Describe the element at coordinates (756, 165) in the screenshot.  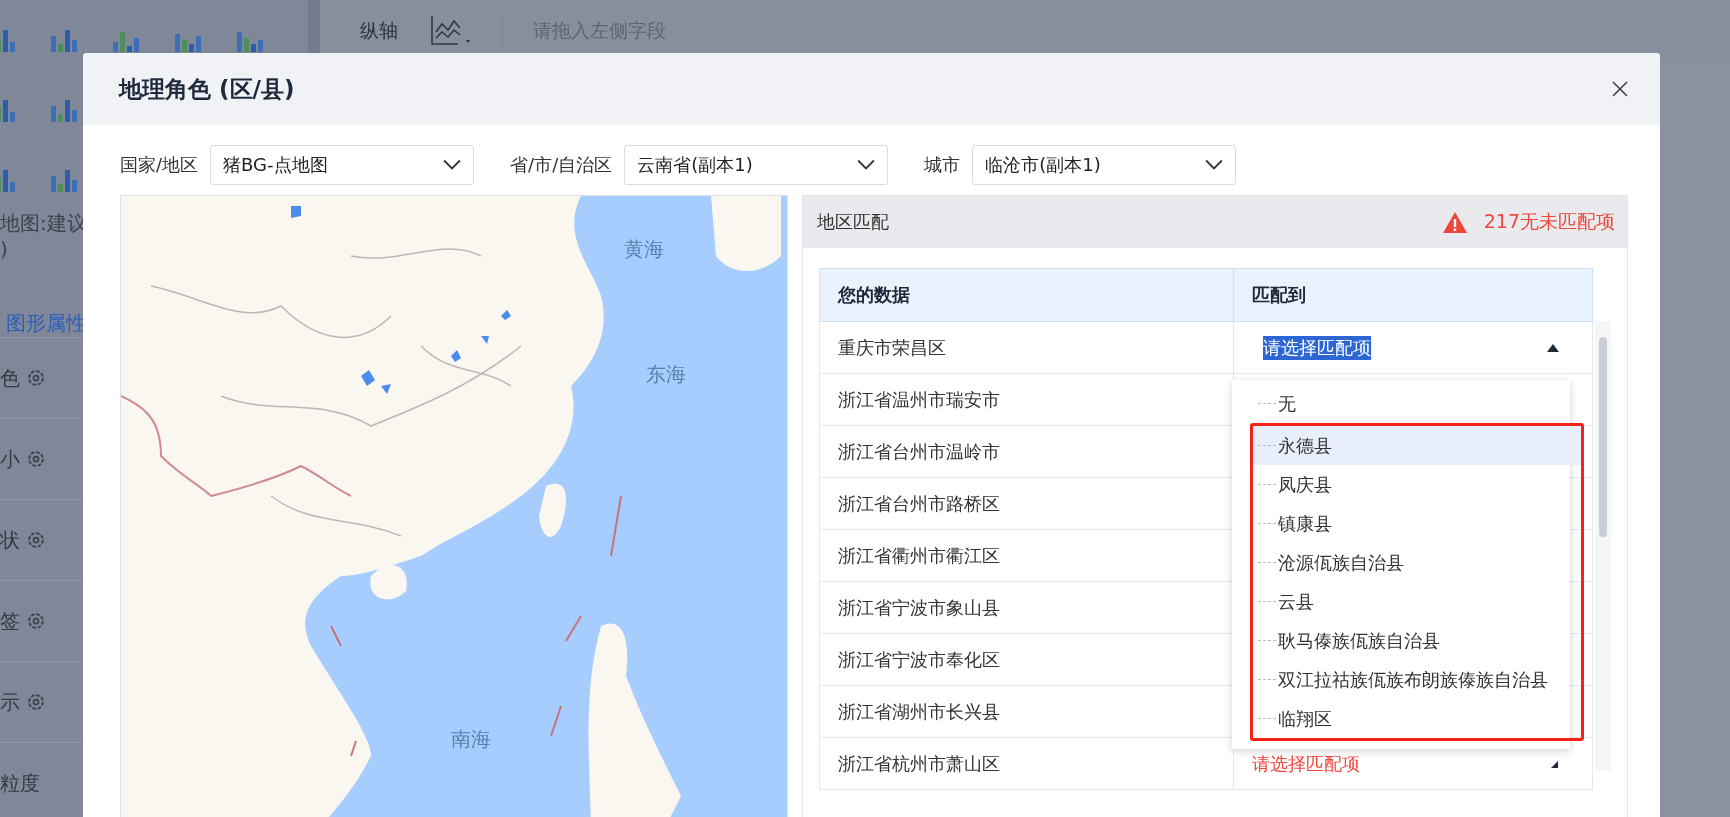
I see `dropdown-select: 云南省(副本1)` at that location.